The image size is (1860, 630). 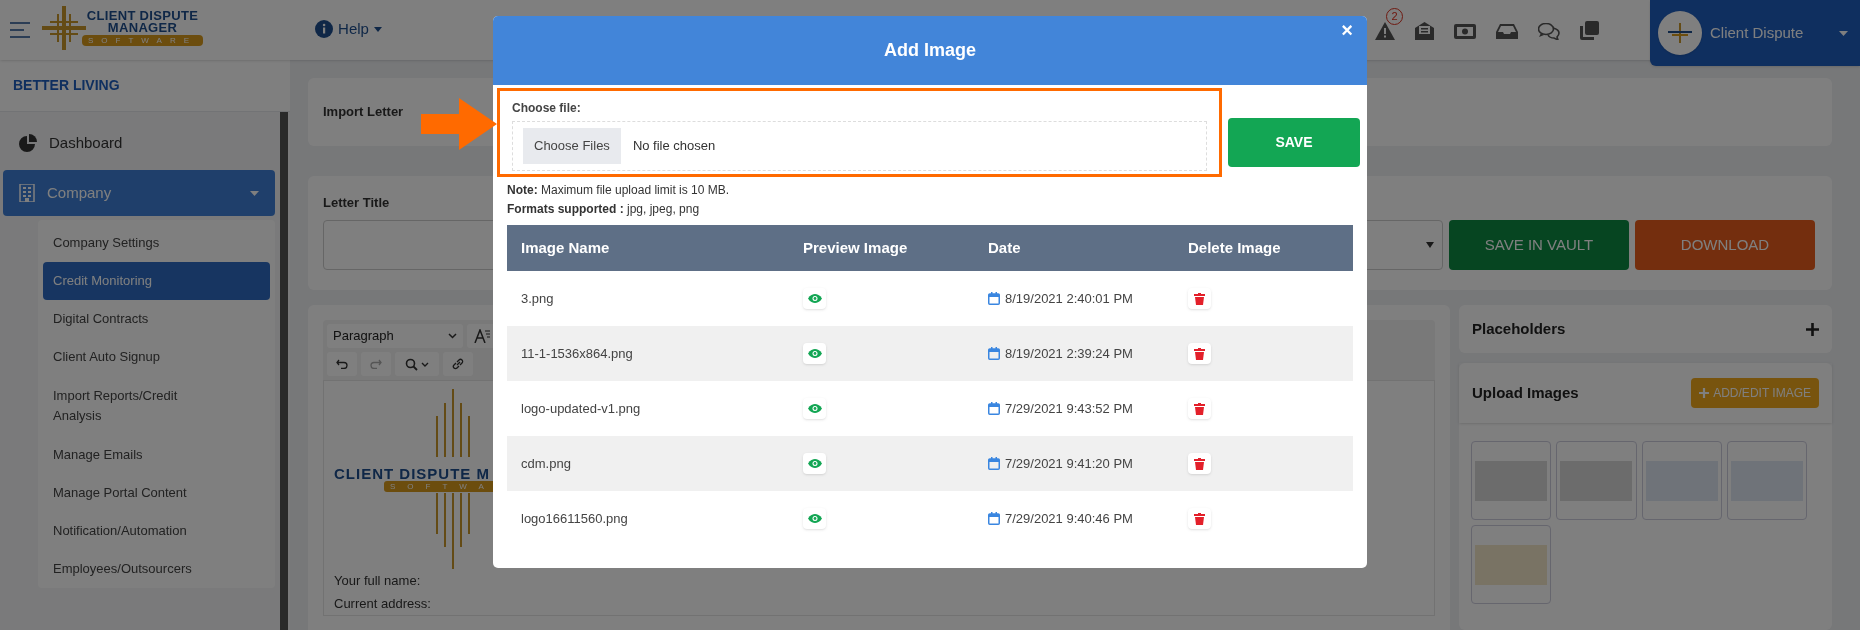 I want to click on column-header: Delete Image, so click(x=1234, y=247).